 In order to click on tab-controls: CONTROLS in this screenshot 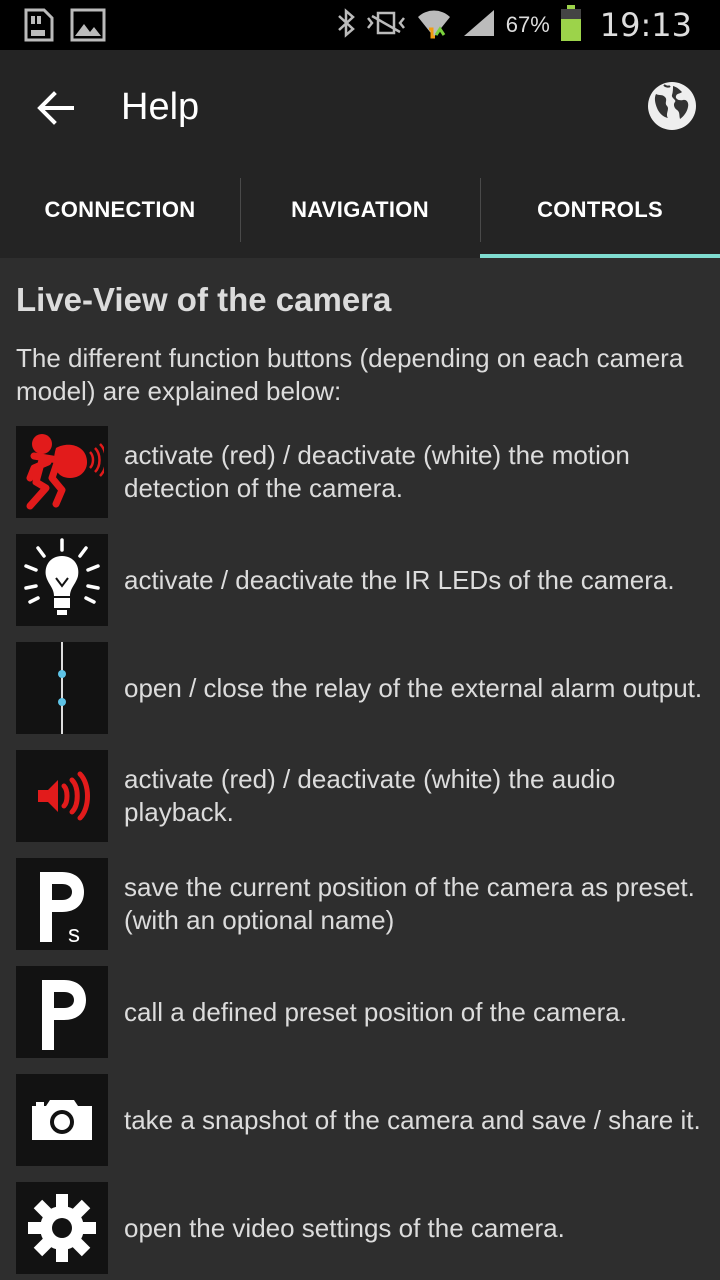, I will do `click(600, 210)`.